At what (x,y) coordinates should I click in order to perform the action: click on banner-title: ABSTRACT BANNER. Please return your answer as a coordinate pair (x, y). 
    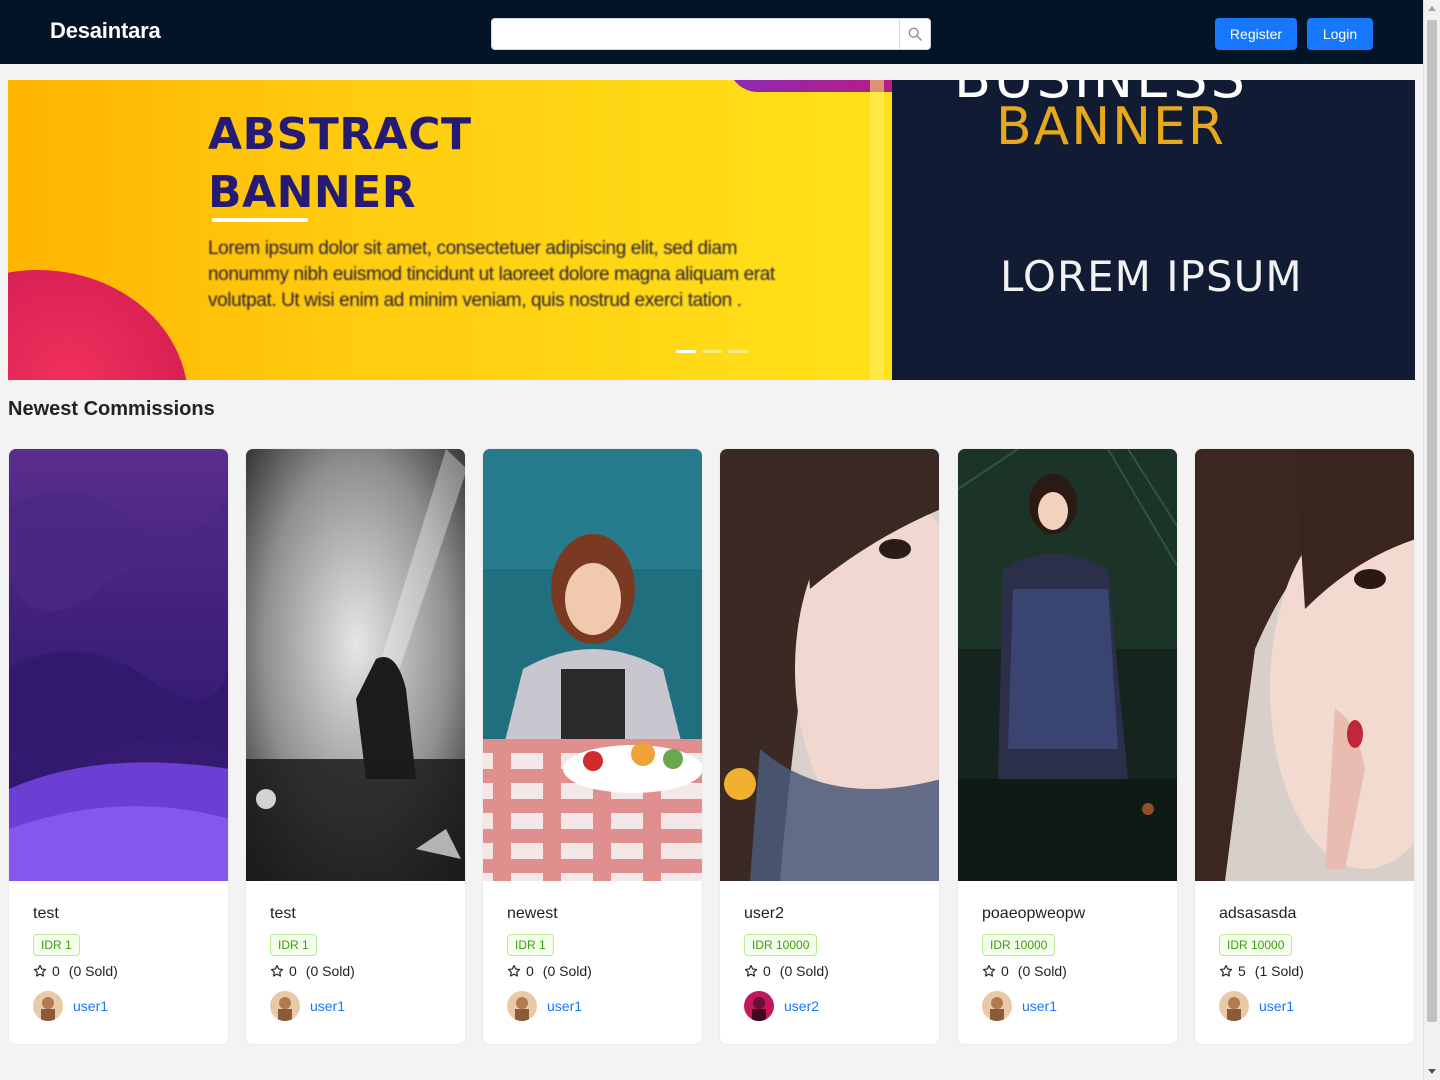
    Looking at the image, I should click on (418, 164).